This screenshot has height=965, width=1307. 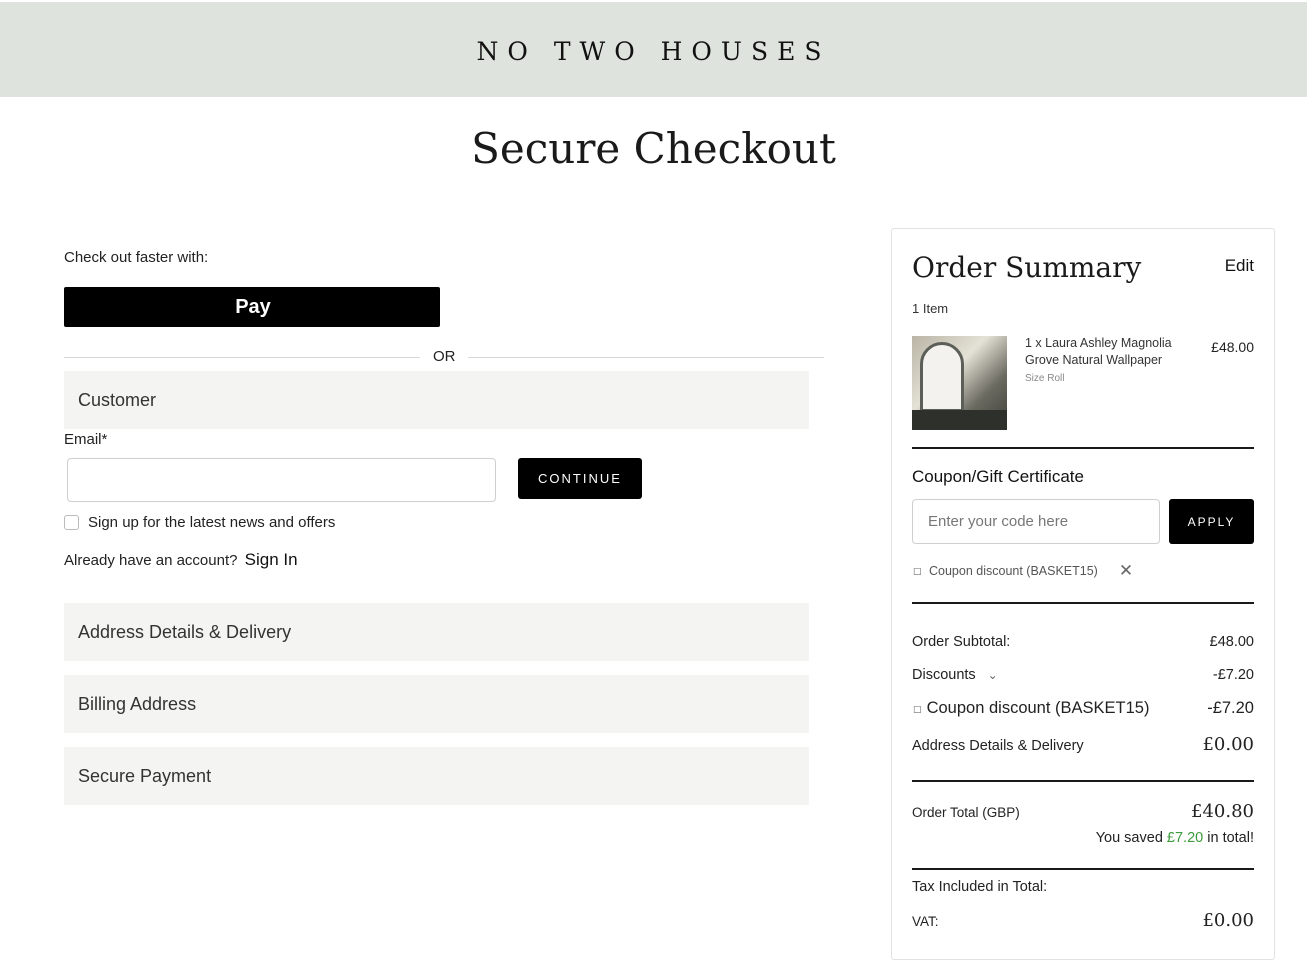 I want to click on delivery-row: Address Details & Delivery £0.00, so click(x=1083, y=744).